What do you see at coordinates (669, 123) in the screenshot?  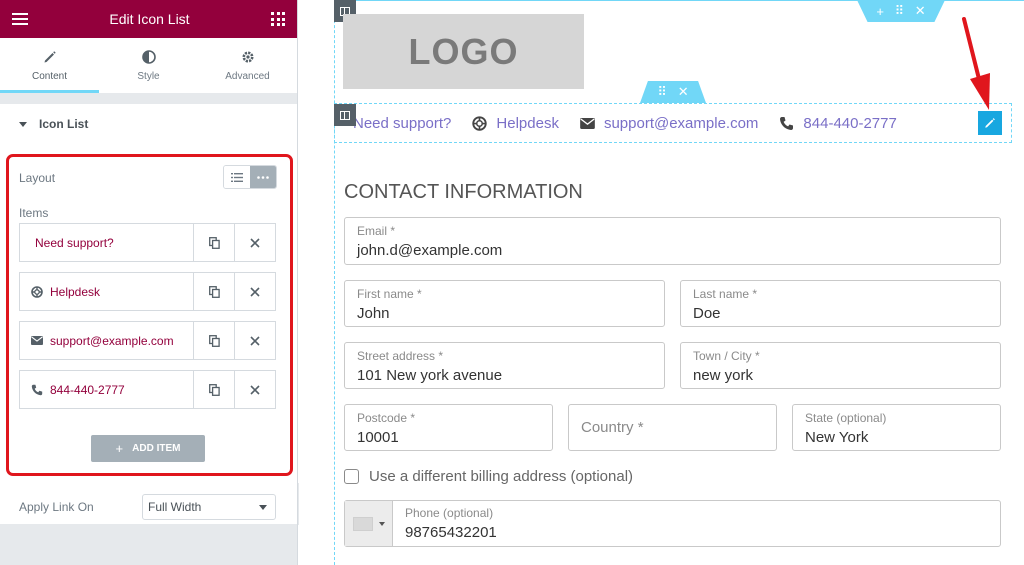 I see `icon-list-item: support@example.com` at bounding box center [669, 123].